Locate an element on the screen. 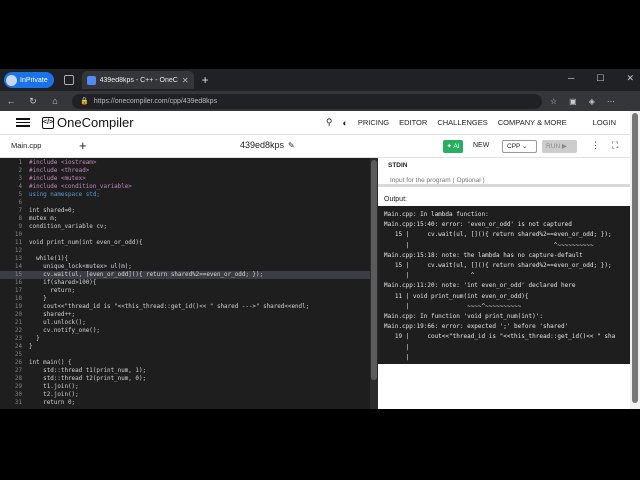 The width and height of the screenshot is (640, 480). window-controls: ─ ☐ ✕ is located at coordinates (601, 78).